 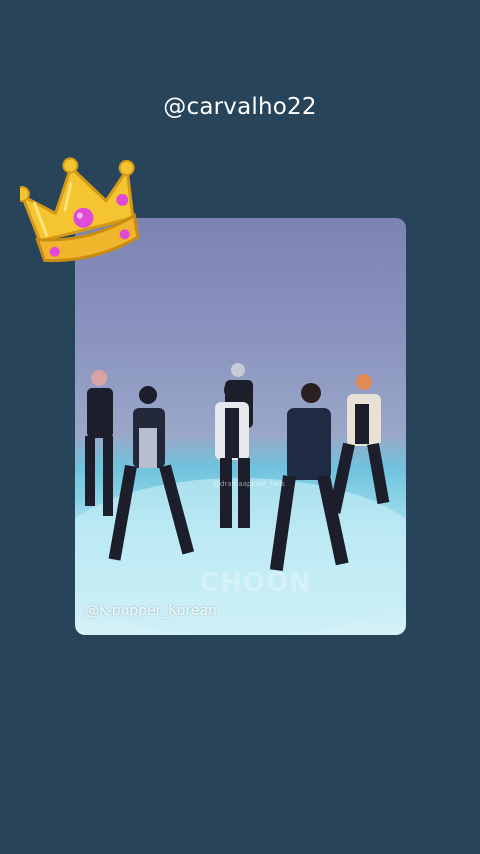 I want to click on floor-logo: CHOON, so click(x=256, y=583).